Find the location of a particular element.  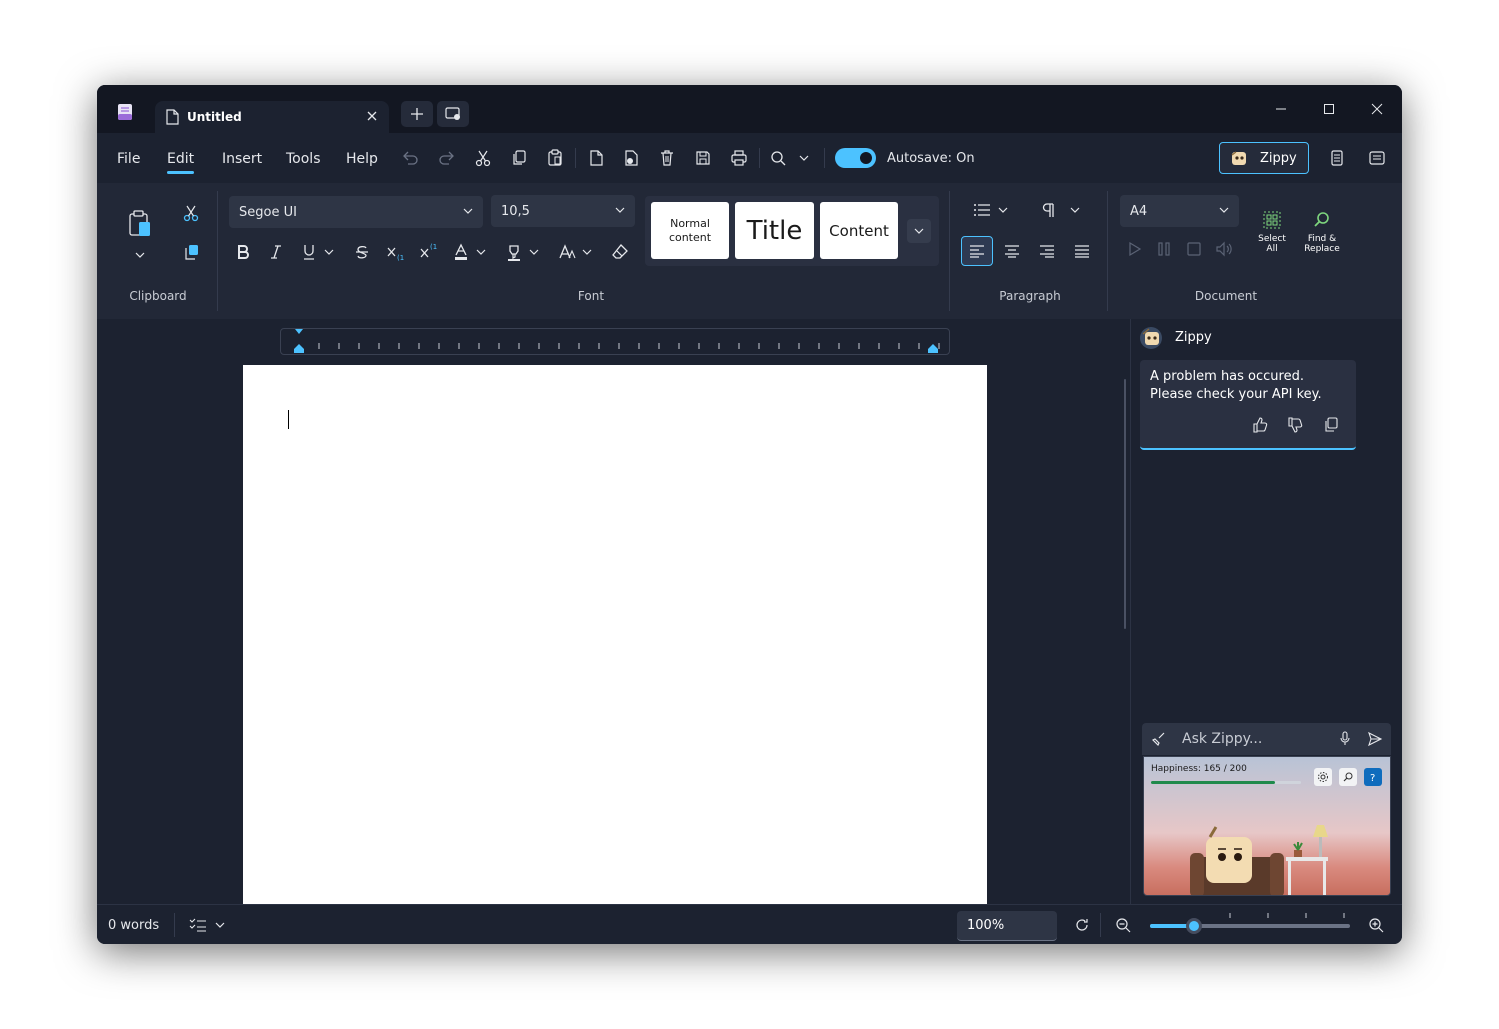

style-content: Content is located at coordinates (859, 230).